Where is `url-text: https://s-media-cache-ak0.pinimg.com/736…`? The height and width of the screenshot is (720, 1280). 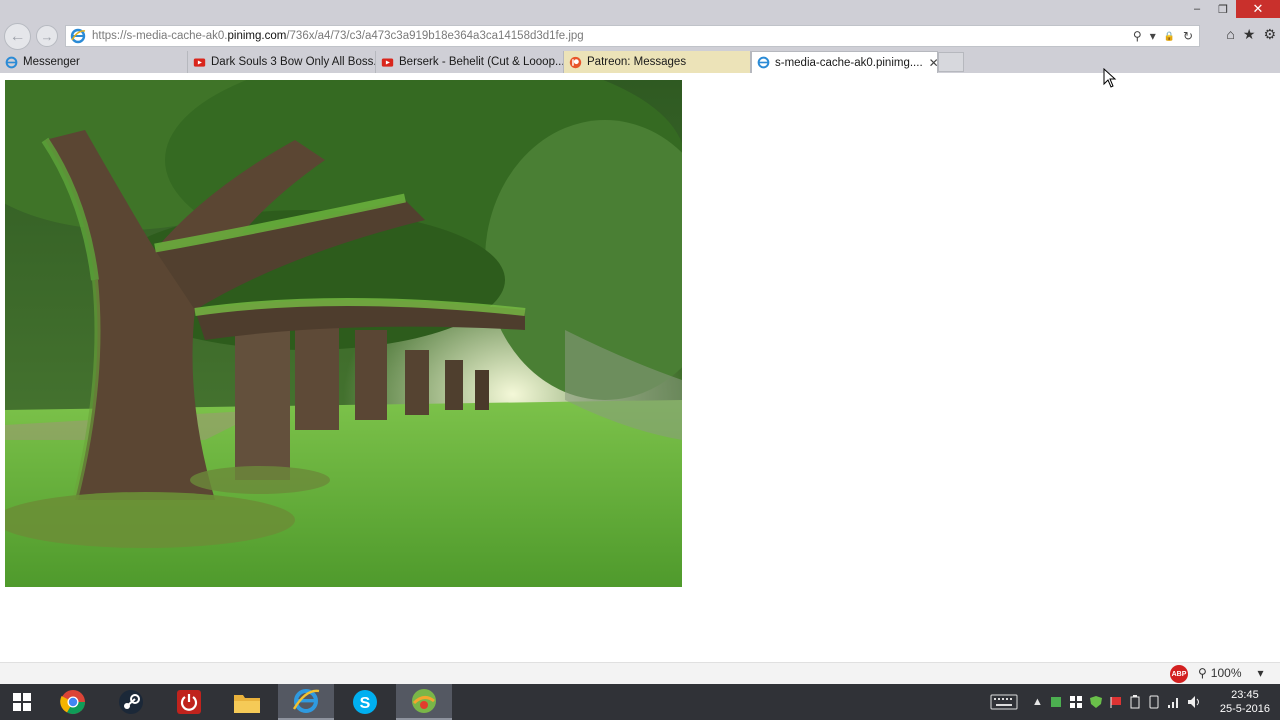
url-text: https://s-media-cache-ak0.pinimg.com/736… is located at coordinates (338, 36).